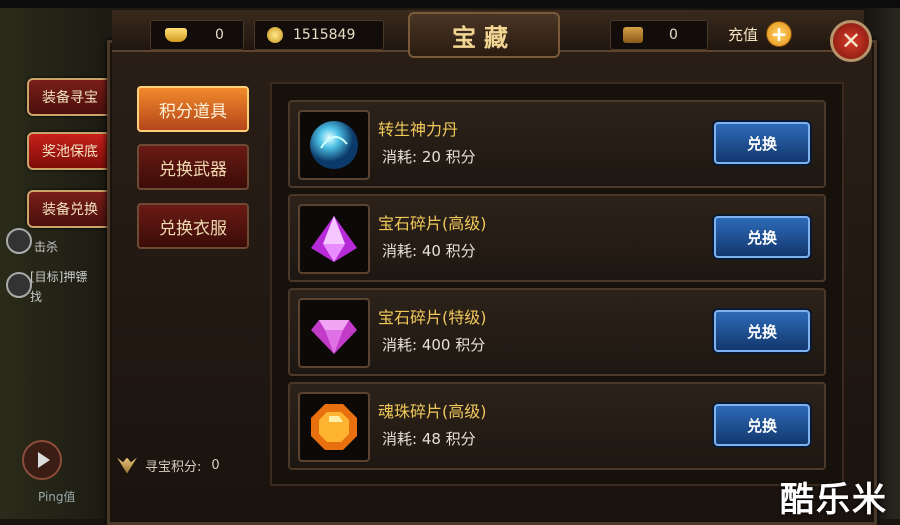 The width and height of the screenshot is (900, 525). Describe the element at coordinates (779, 34) in the screenshot. I see `recharge-plus-button: +` at that location.